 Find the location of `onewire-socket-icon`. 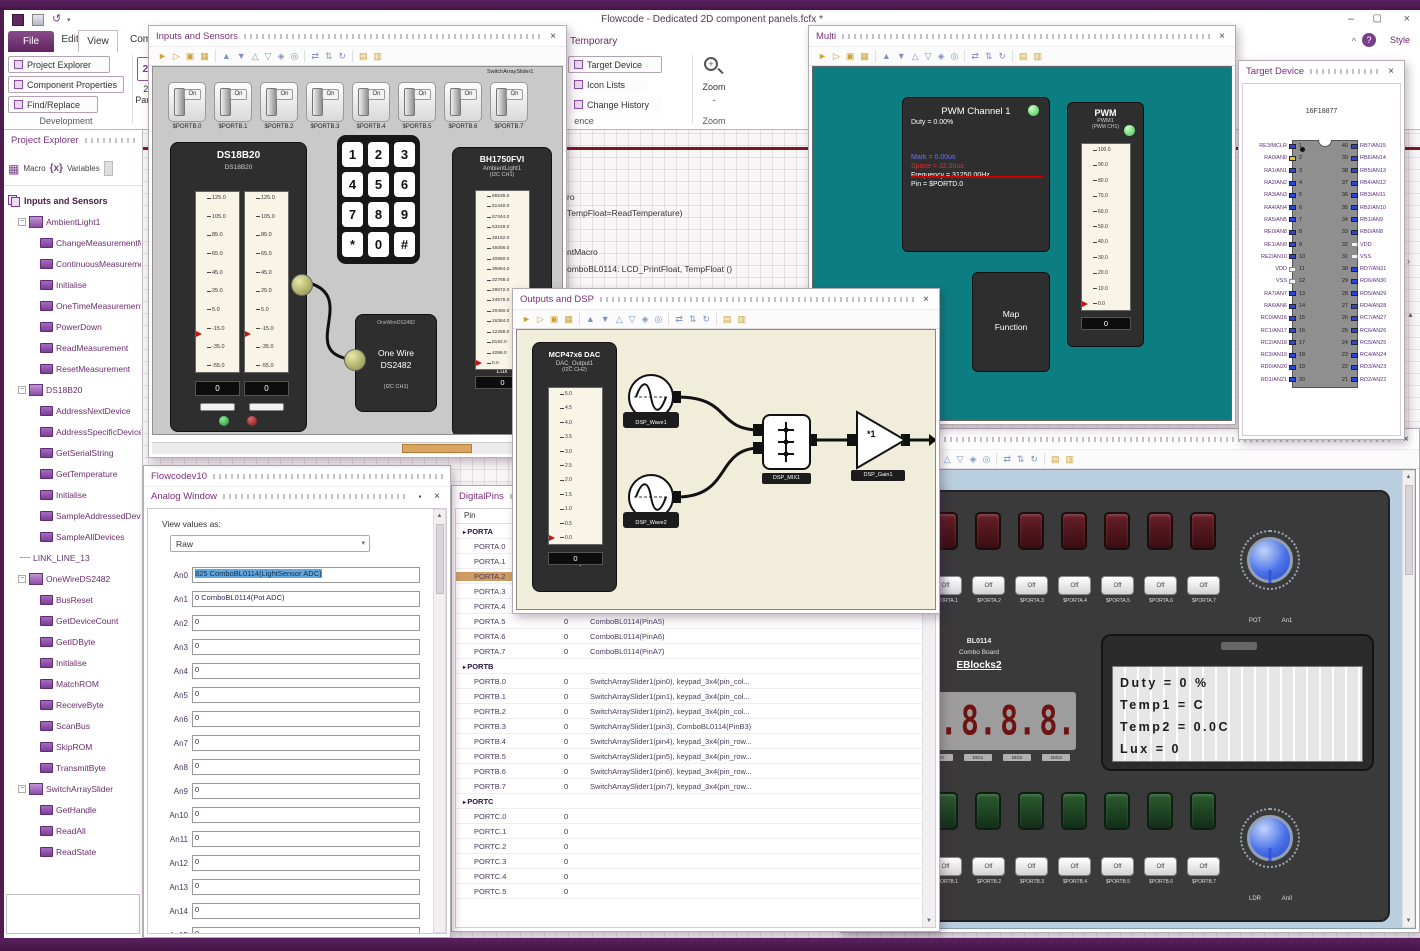

onewire-socket-icon is located at coordinates (355, 360).